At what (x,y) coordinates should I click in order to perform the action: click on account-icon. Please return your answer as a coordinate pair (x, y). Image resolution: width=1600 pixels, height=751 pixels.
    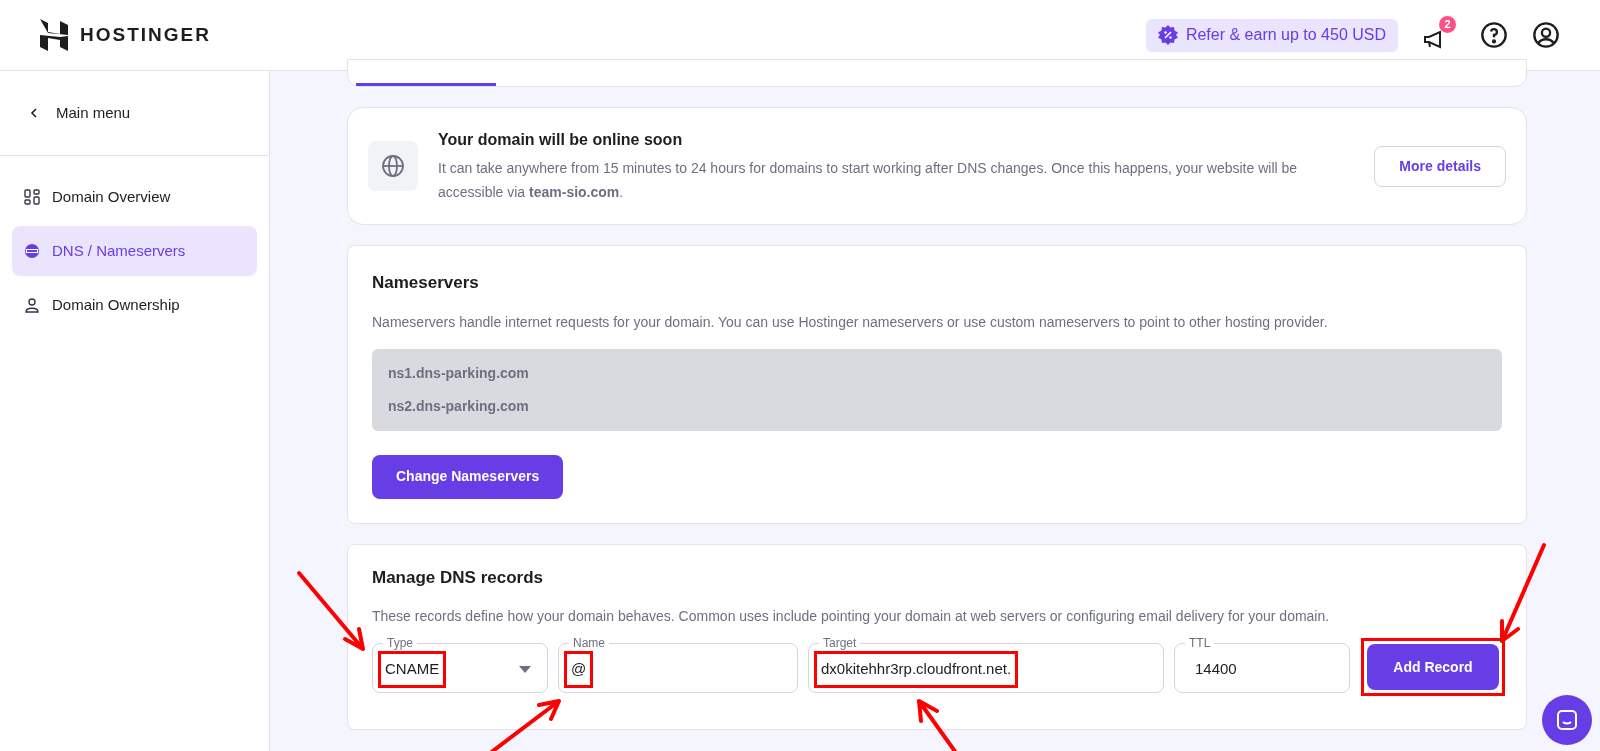
    Looking at the image, I should click on (1546, 35).